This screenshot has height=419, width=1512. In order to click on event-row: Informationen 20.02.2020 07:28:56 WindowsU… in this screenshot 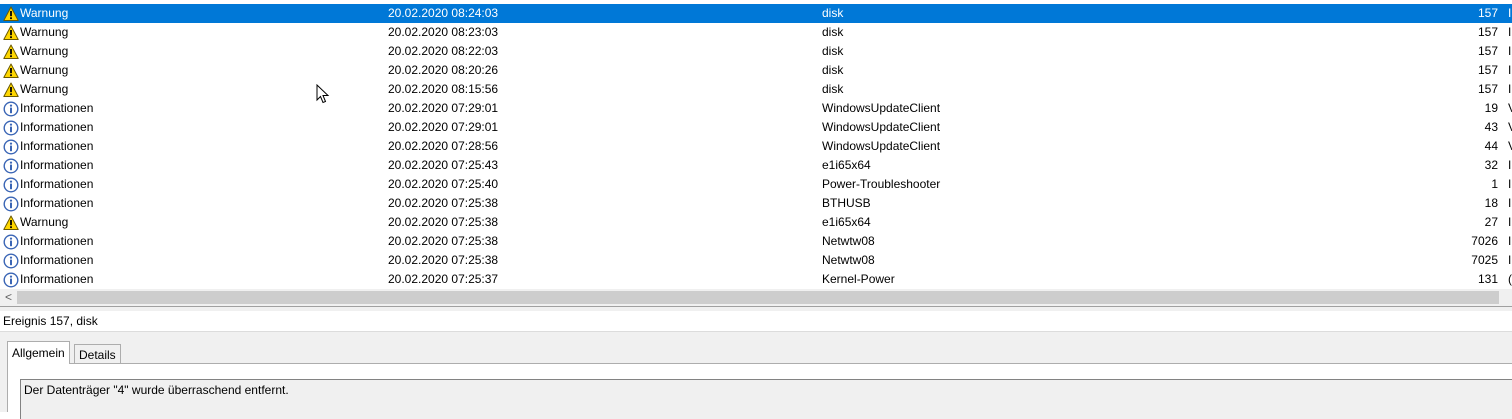, I will do `click(756, 146)`.